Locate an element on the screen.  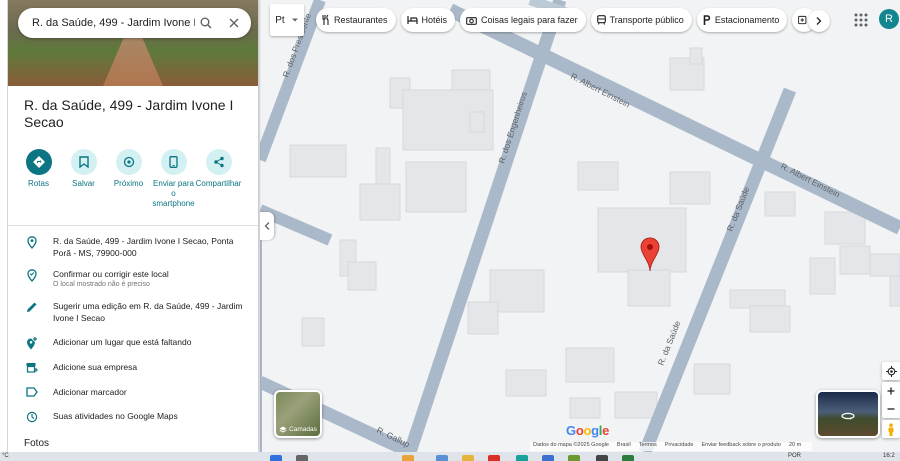
confirm-location-subtext: O local mostrado não é preciso is located at coordinates (101, 284).